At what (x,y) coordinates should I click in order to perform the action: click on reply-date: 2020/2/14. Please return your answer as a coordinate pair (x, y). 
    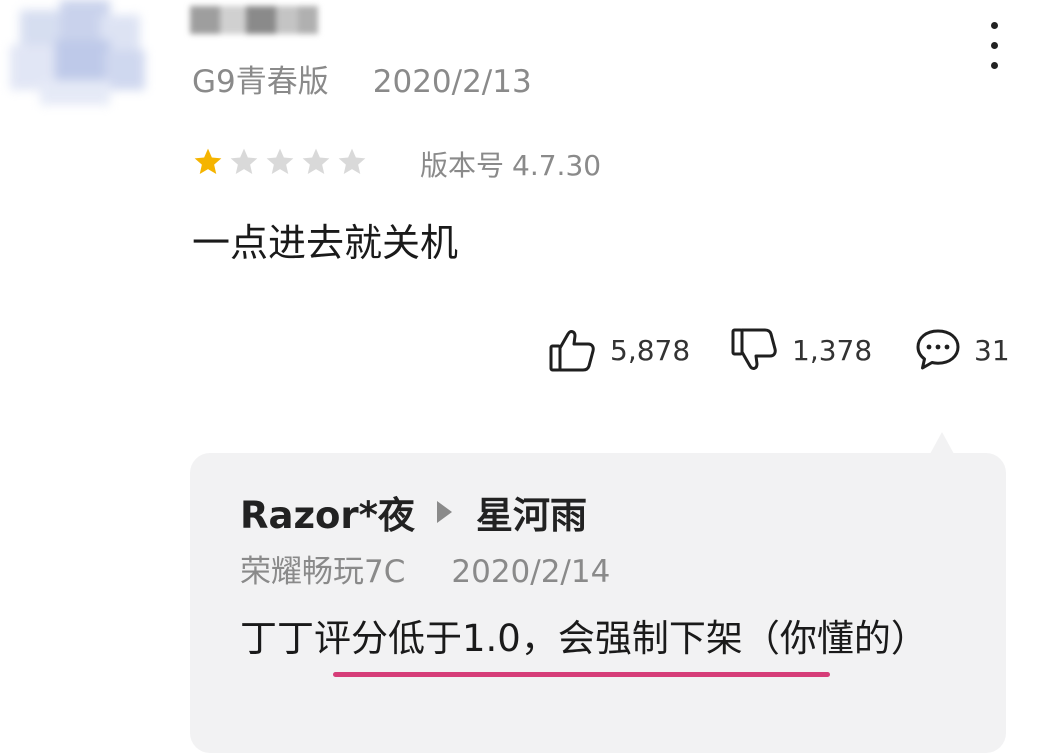
    Looking at the image, I should click on (531, 572).